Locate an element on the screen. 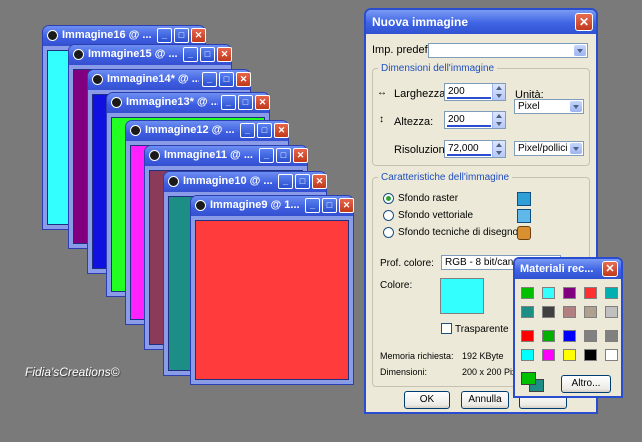 Image resolution: width=642 pixels, height=442 pixels. preset-label: Imp. predef.: is located at coordinates (403, 50).